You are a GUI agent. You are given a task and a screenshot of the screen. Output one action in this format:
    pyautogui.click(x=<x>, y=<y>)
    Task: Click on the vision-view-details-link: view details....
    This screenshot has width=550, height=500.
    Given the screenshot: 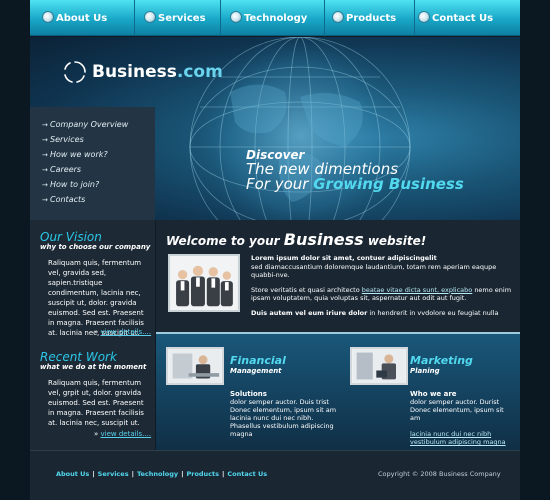 What is the action you would take?
    pyautogui.click(x=126, y=332)
    